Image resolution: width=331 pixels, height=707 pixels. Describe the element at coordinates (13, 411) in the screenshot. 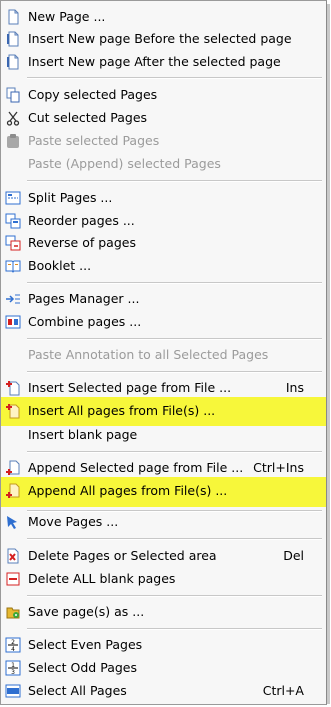

I see `insert-all-pages-icon` at that location.